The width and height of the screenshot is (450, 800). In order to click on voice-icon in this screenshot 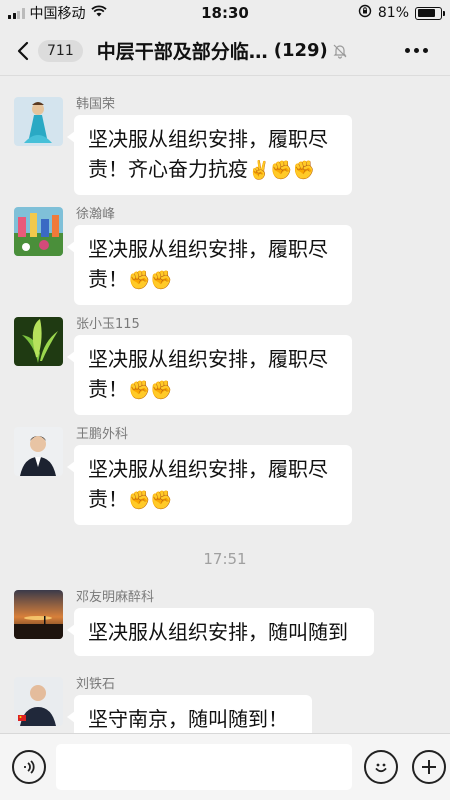, I will do `click(29, 767)`.